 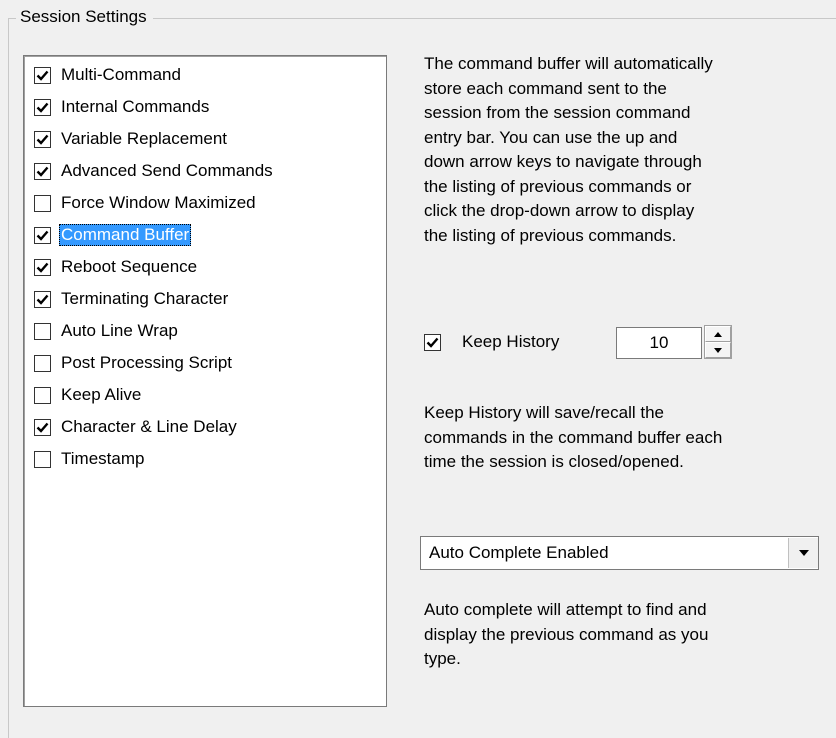 I want to click on option-item: Force Window Maximized, so click(x=146, y=203).